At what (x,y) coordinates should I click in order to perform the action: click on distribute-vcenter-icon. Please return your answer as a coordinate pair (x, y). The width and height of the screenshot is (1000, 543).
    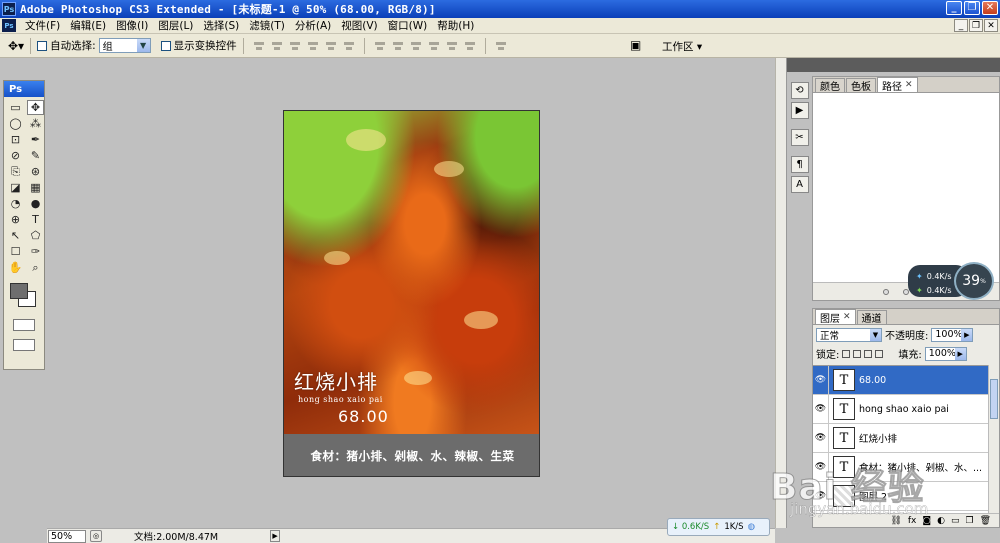
    Looking at the image, I should click on (398, 45).